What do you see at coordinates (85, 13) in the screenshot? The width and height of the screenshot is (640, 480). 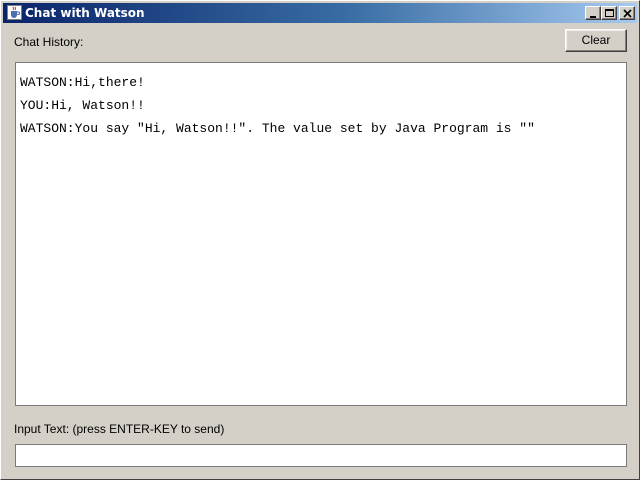 I see `window-title: Chat with Watson` at bounding box center [85, 13].